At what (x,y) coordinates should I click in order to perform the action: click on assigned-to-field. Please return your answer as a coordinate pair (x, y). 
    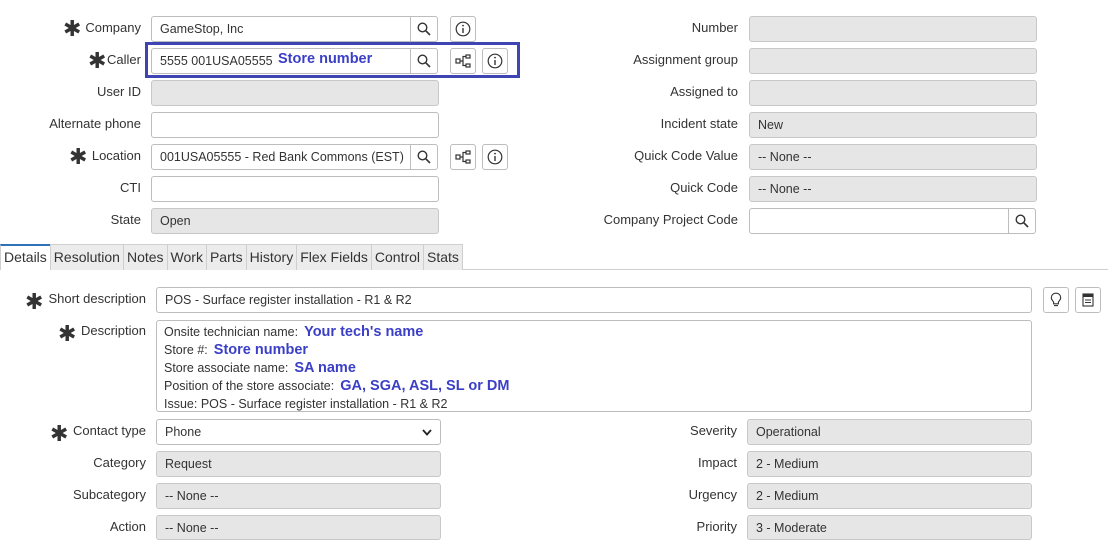
    Looking at the image, I should click on (893, 93).